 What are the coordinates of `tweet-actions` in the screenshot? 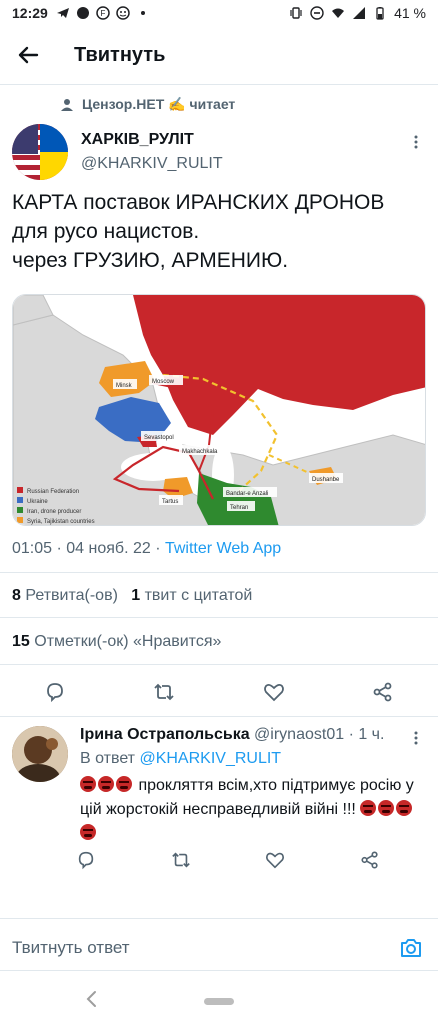 It's located at (219, 692).